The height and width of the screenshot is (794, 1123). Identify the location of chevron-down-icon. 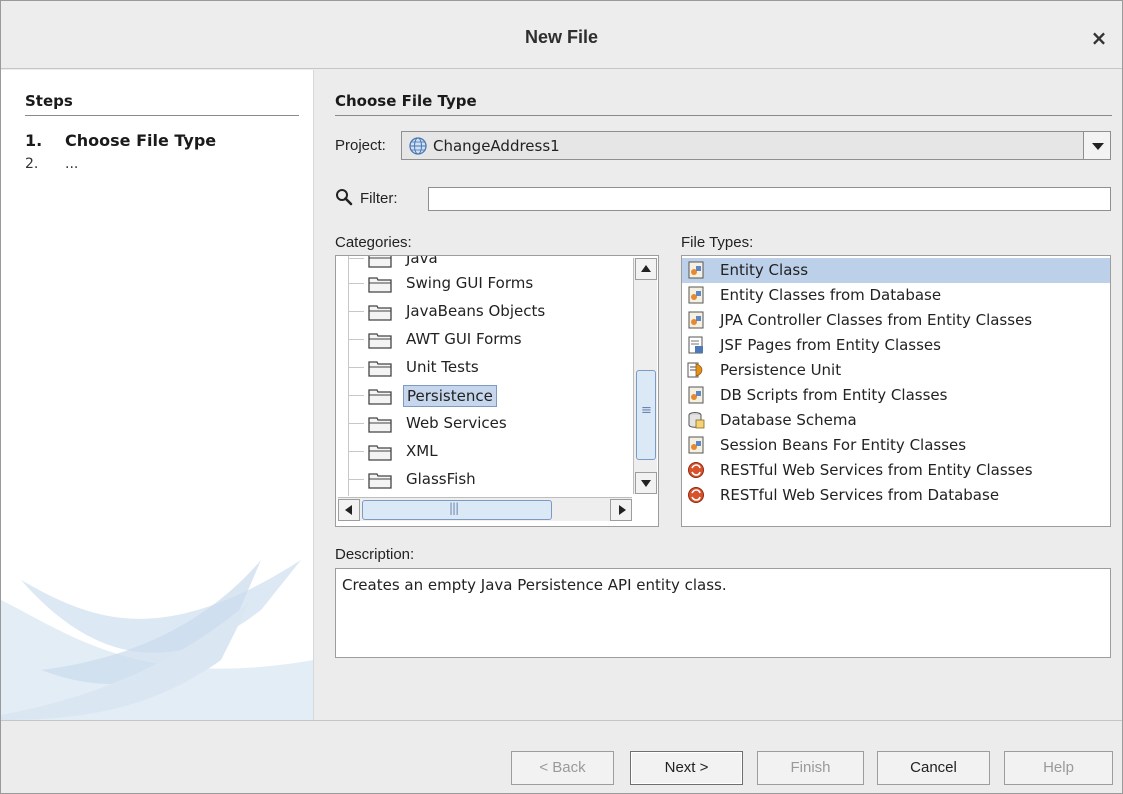
(1096, 145).